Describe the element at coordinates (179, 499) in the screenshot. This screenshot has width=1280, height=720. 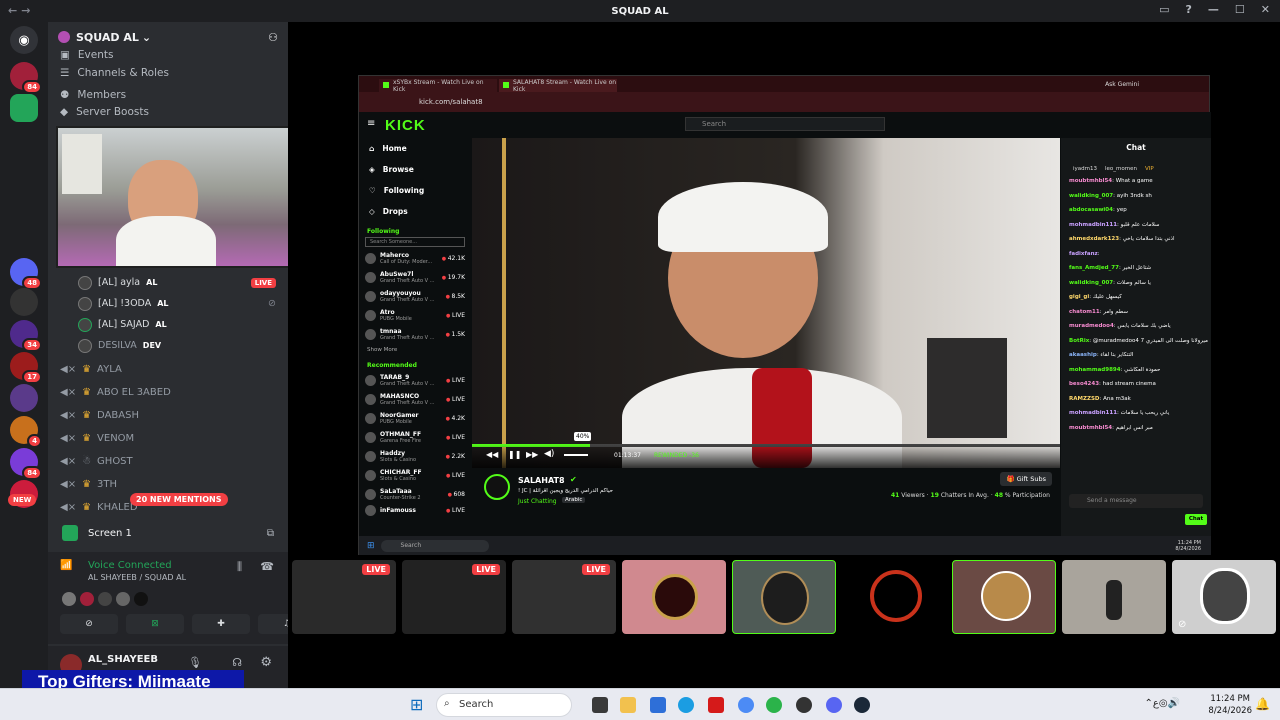
I see `new-mentions-pill: 20 NEW MENTIONS` at that location.